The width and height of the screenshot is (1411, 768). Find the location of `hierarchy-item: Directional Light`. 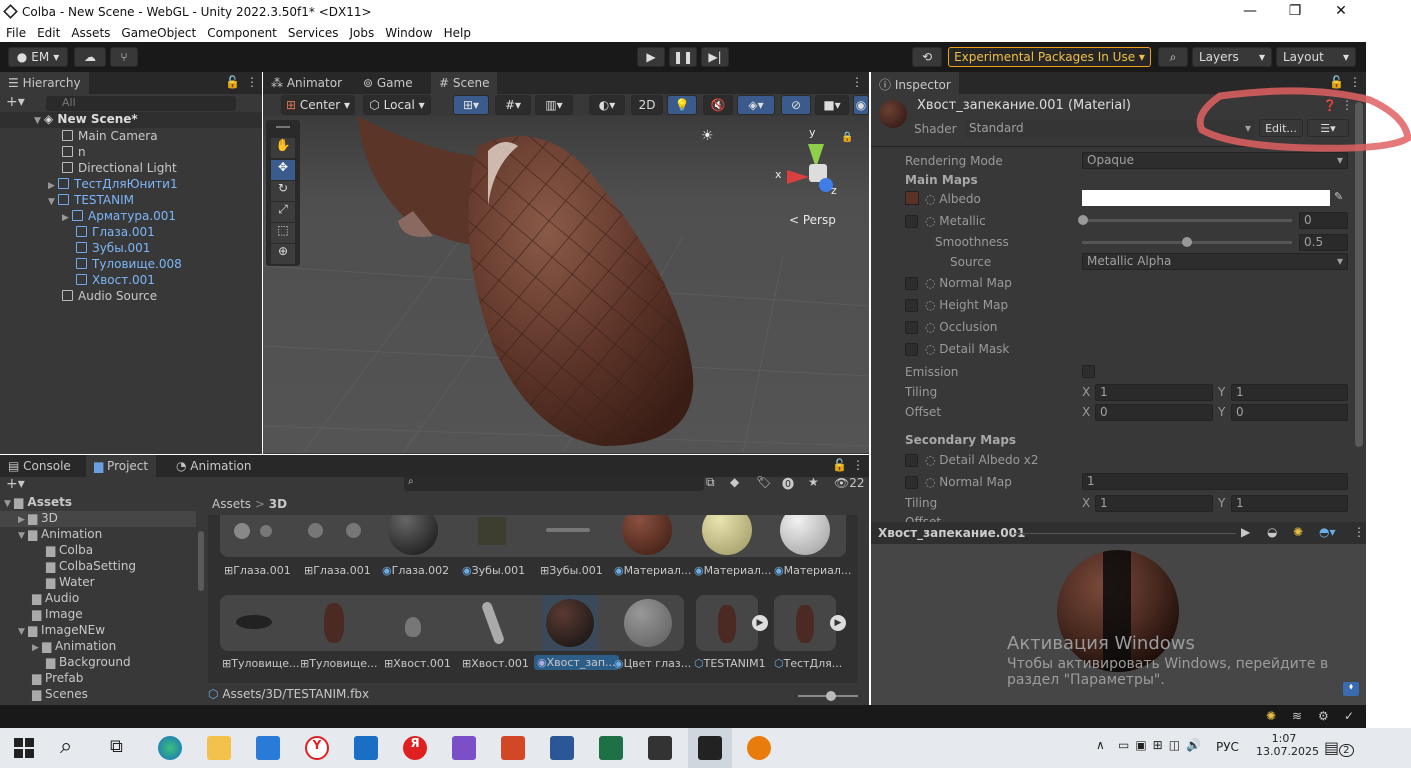

hierarchy-item: Directional Light is located at coordinates (119, 169).